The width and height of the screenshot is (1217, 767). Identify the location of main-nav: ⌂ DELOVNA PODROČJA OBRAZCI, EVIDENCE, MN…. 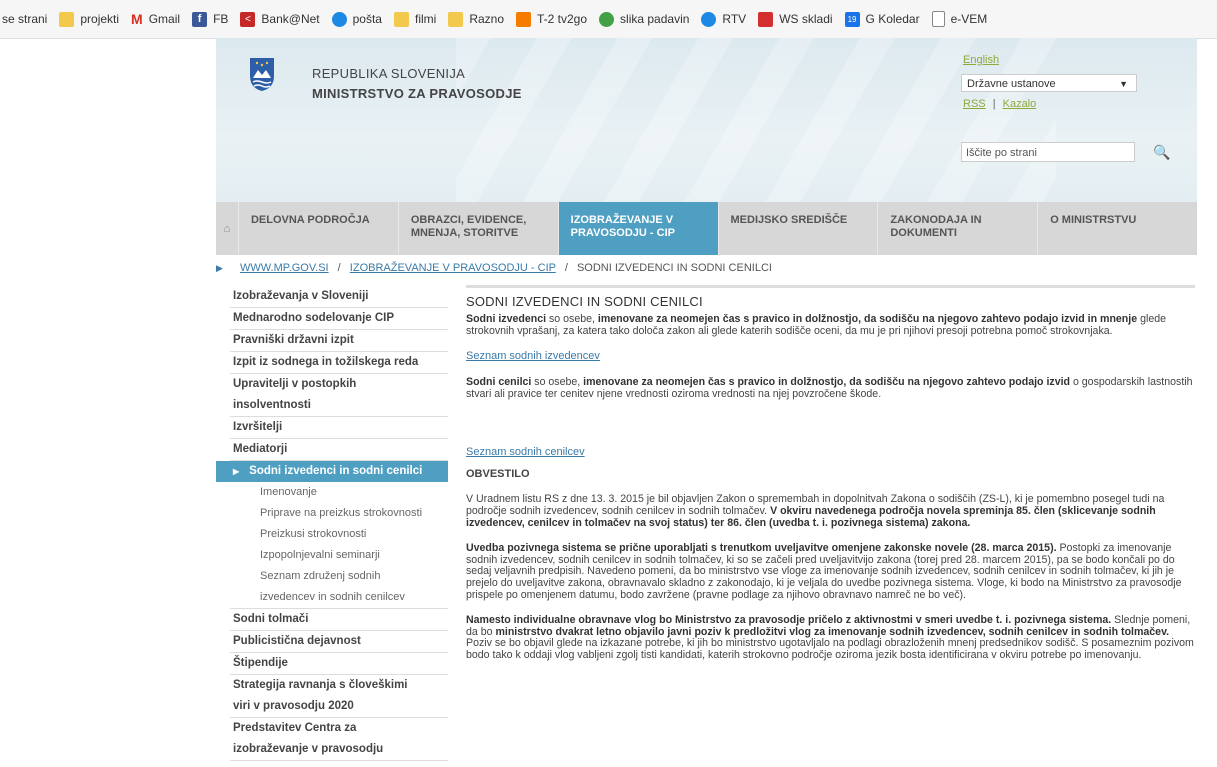
(706, 228).